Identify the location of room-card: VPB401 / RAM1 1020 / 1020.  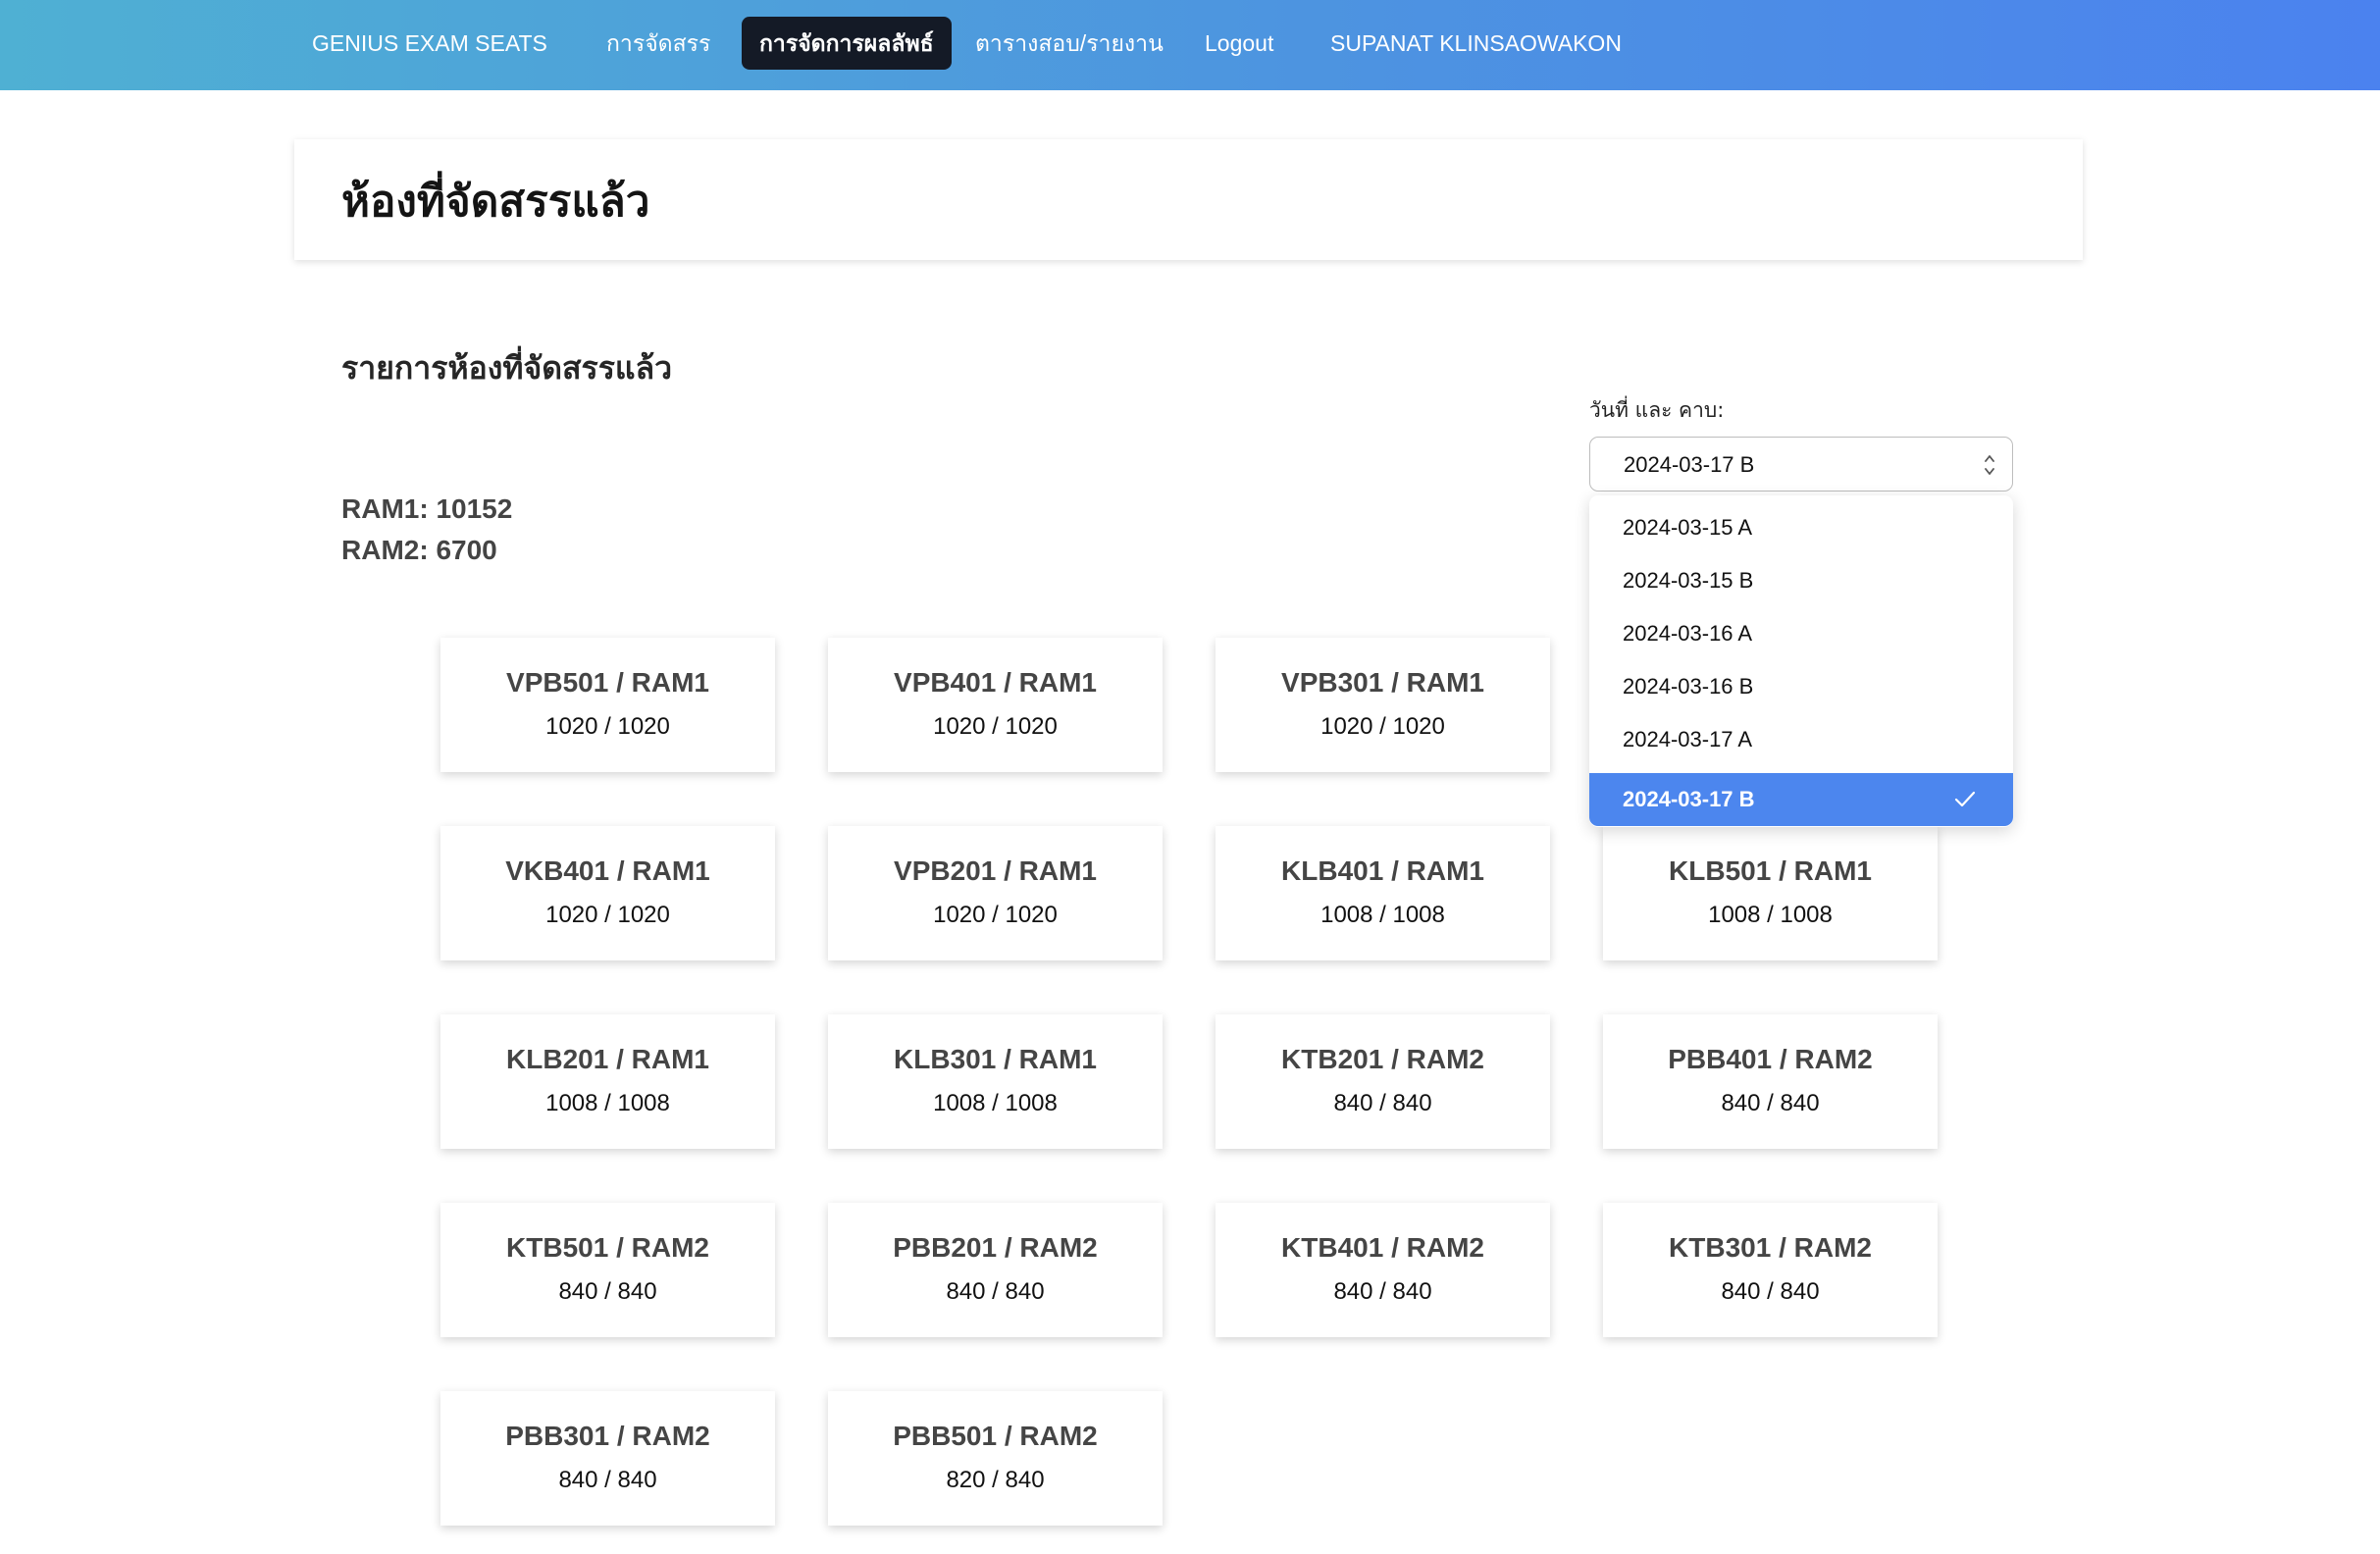
(995, 705).